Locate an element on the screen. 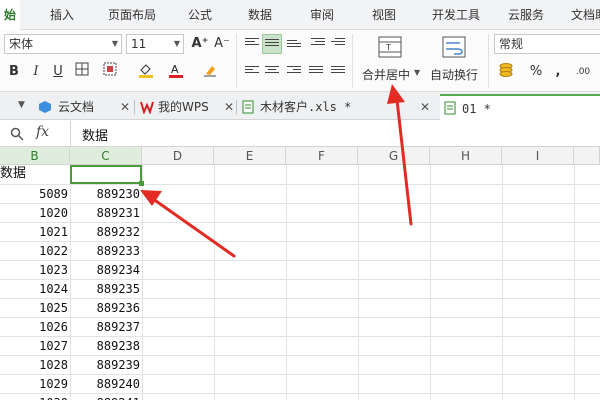 The height and width of the screenshot is (400, 600). cell-c: 889234 is located at coordinates (105, 270).